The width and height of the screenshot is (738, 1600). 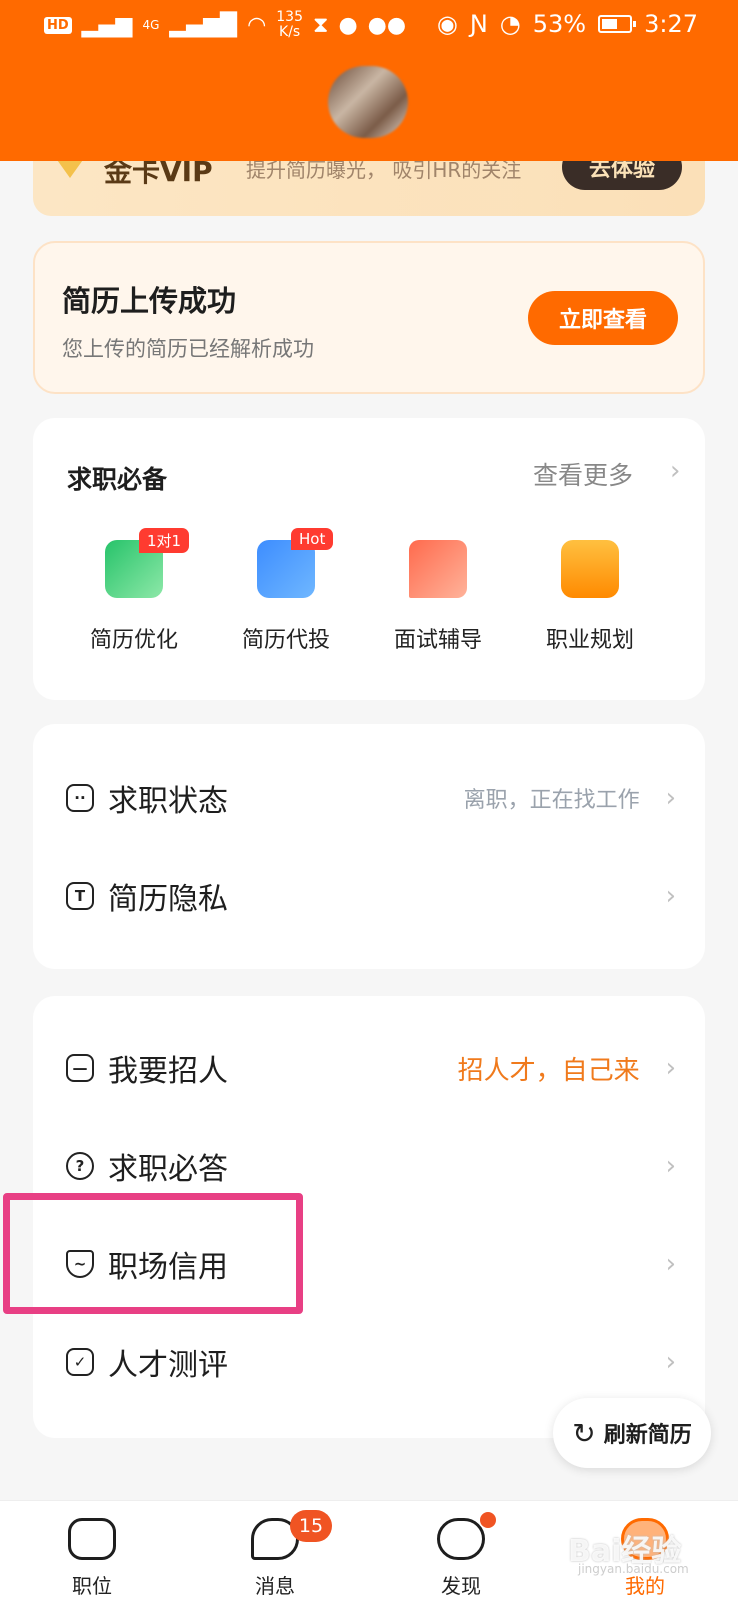 I want to click on status-face-icon: ··, so click(x=80, y=798).